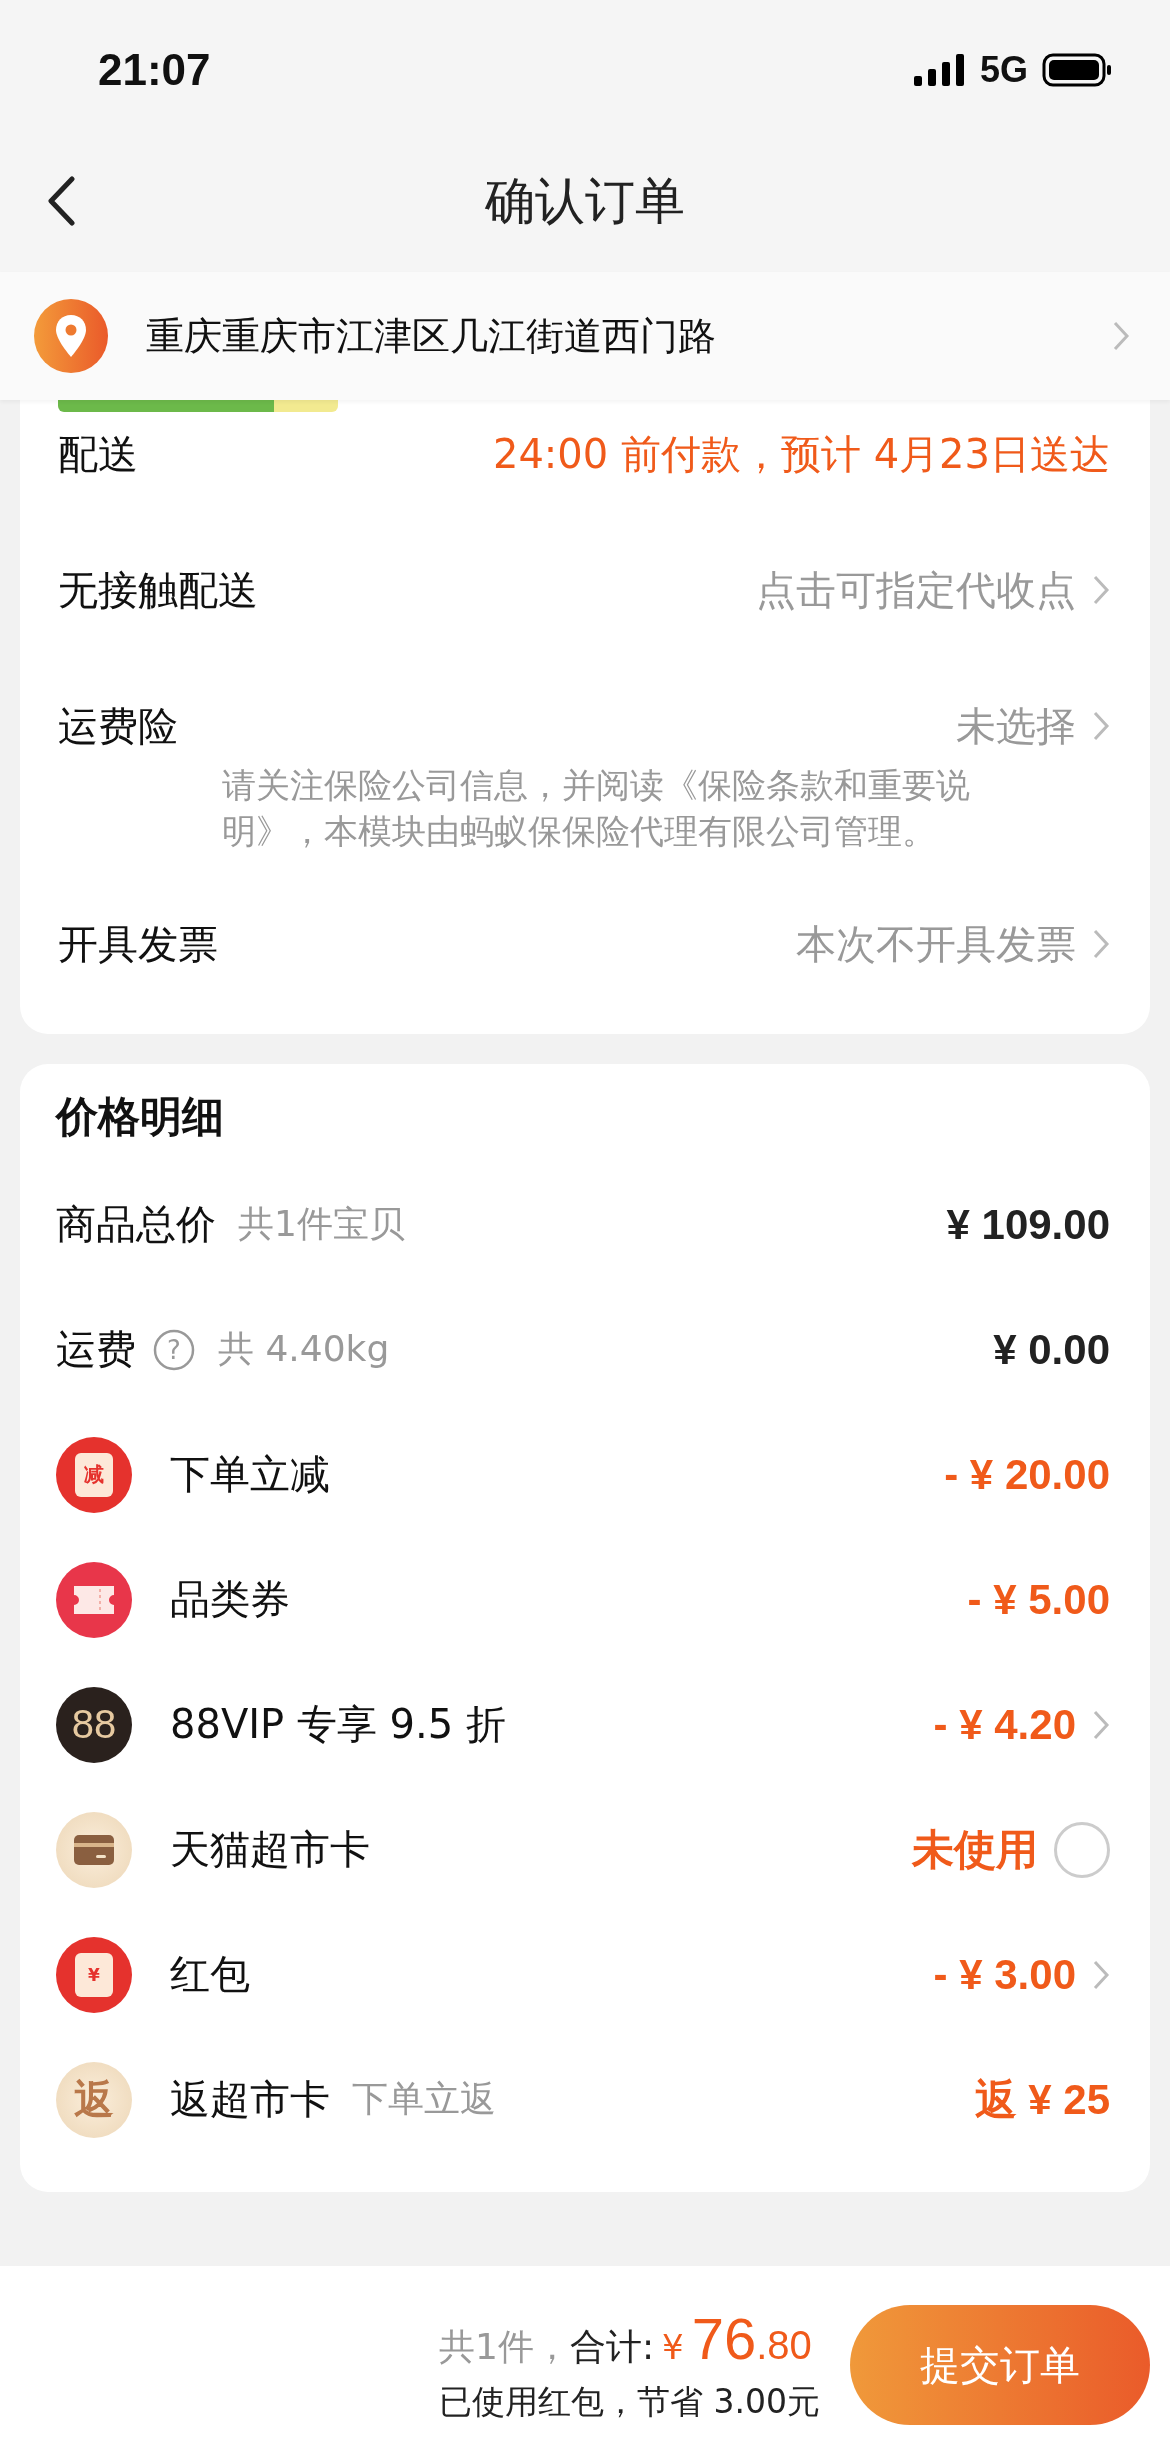 Image resolution: width=1170 pixels, height=2464 pixels. I want to click on section-title: 价格明细, so click(140, 1117).